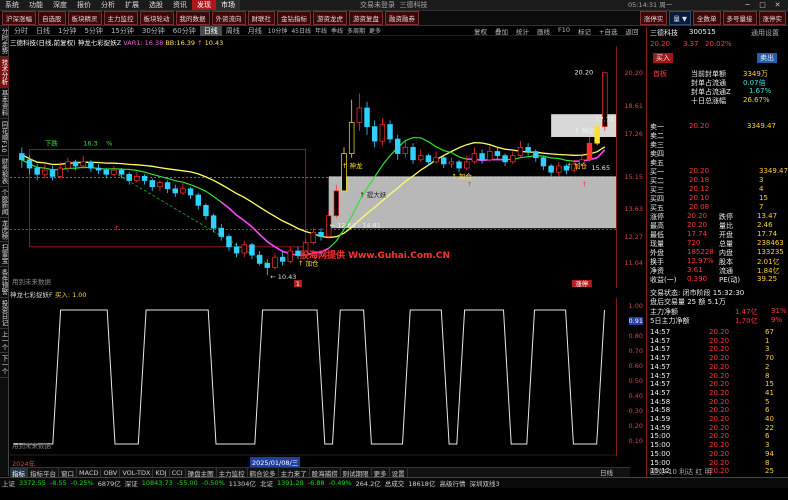 This screenshot has height=500, width=788. Describe the element at coordinates (330, 18) in the screenshot. I see `tb-hot-money: 游资龙虎` at that location.